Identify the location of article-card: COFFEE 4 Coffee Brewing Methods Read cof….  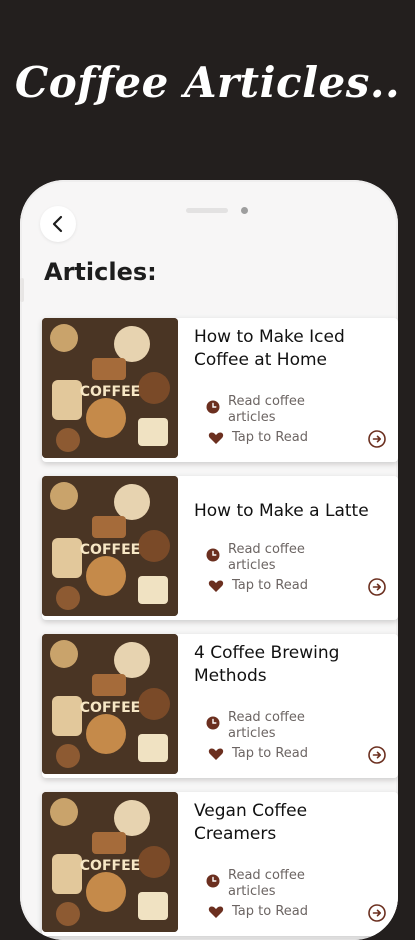
(220, 706).